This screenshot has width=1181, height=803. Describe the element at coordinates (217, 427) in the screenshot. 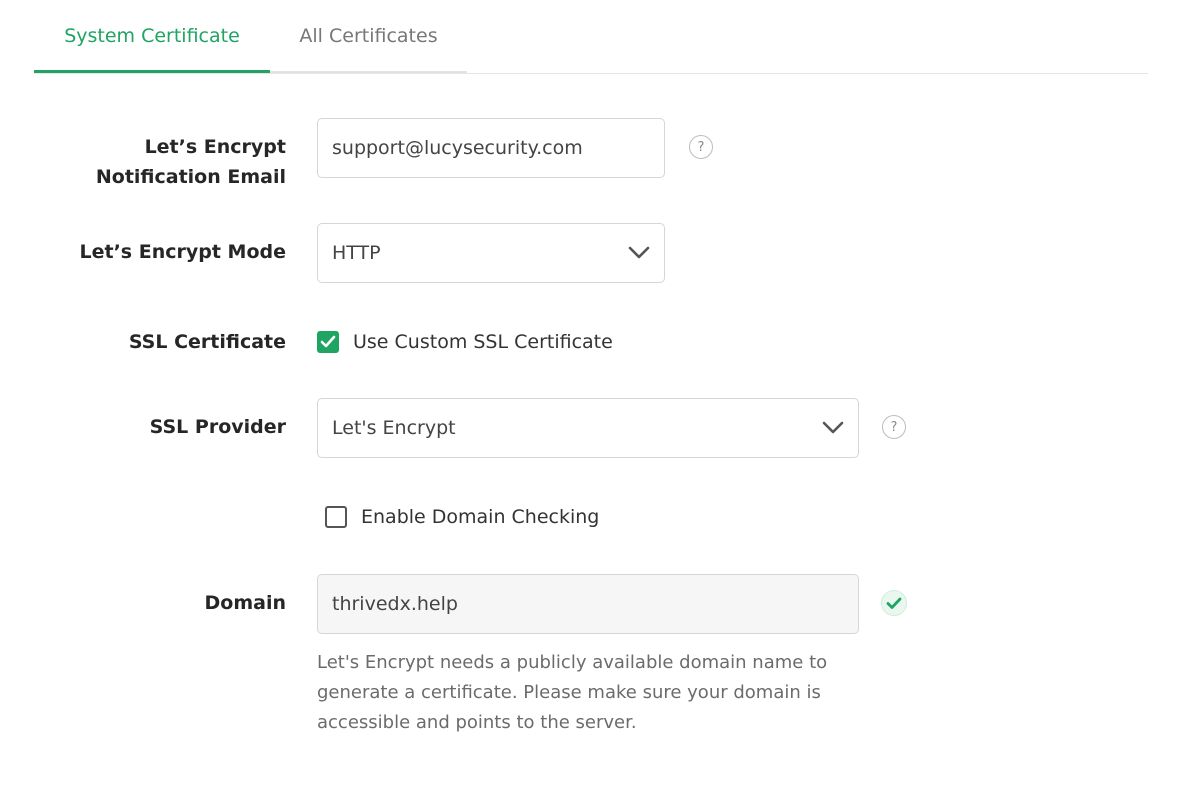

I see `ssl-provider-label: SSL Provider` at that location.